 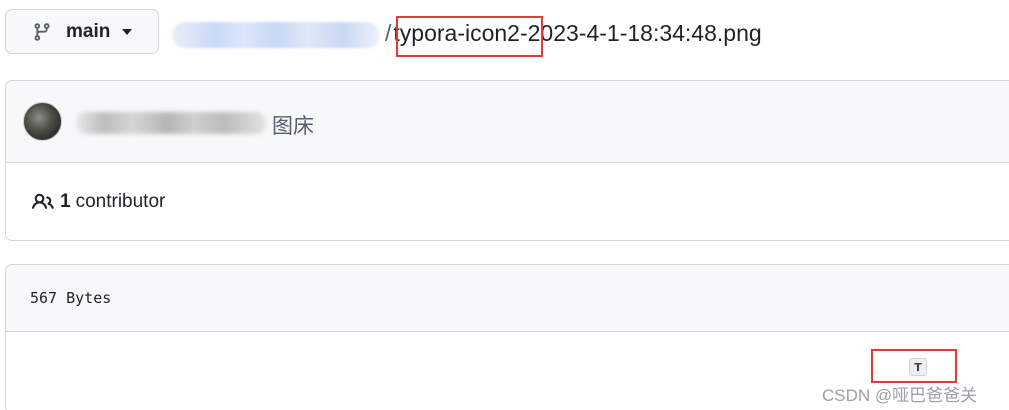 What do you see at coordinates (127, 31) in the screenshot?
I see `chevron-down-icon` at bounding box center [127, 31].